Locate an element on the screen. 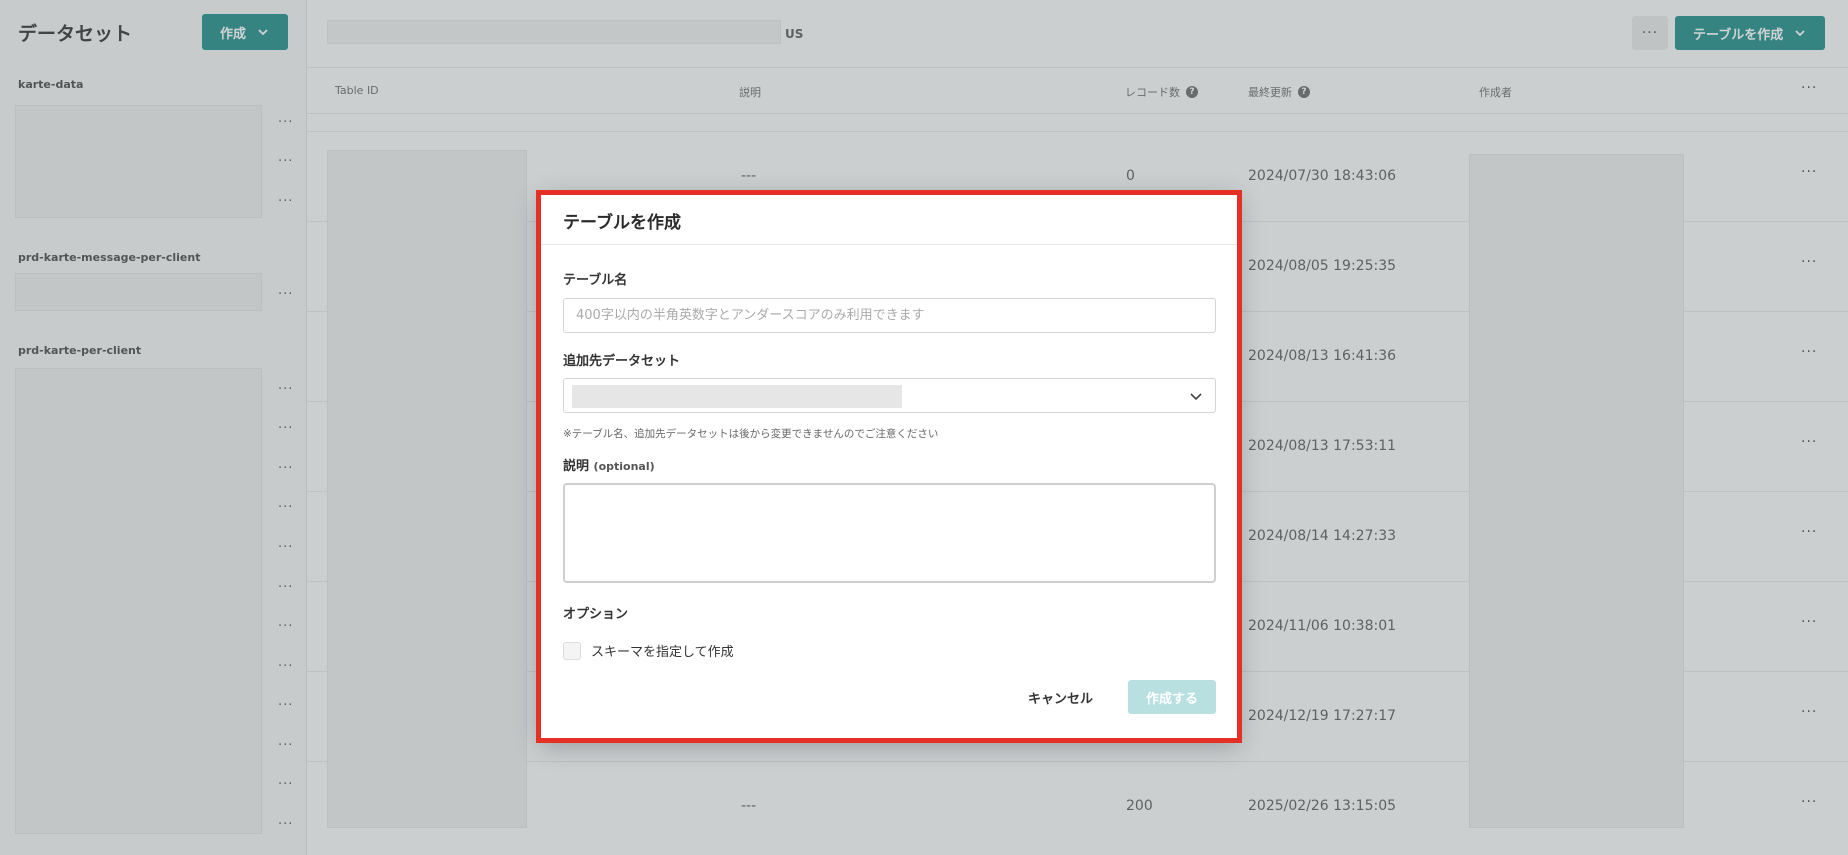 The height and width of the screenshot is (855, 1848). optional-tag: (optional) is located at coordinates (624, 466).